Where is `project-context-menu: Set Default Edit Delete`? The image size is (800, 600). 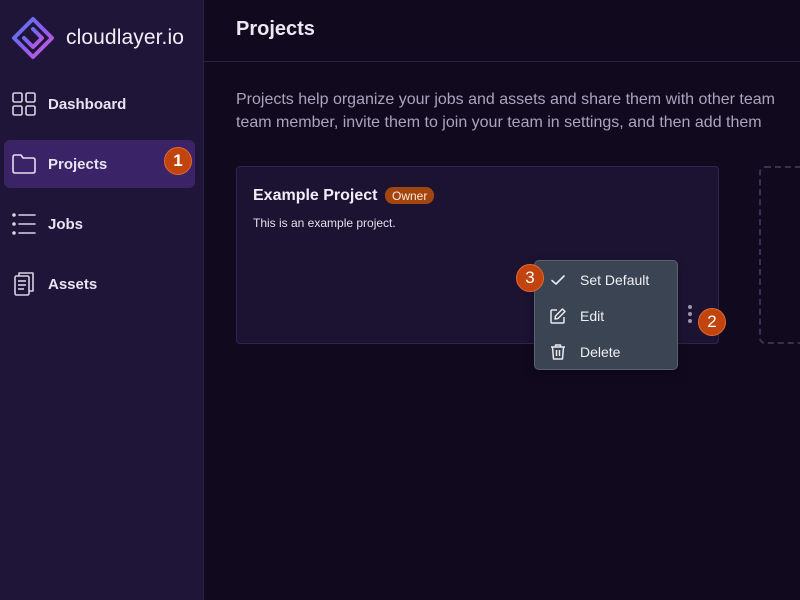
project-context-menu: Set Default Edit Delete is located at coordinates (606, 315).